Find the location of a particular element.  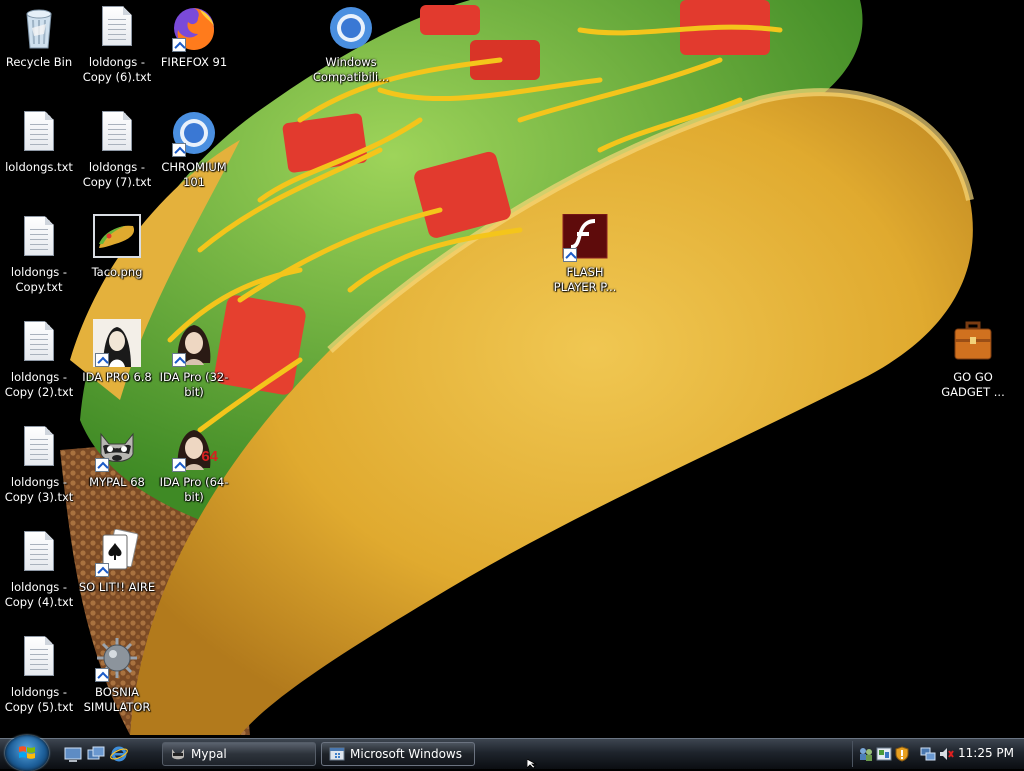

raccoon-icon is located at coordinates (117, 448).